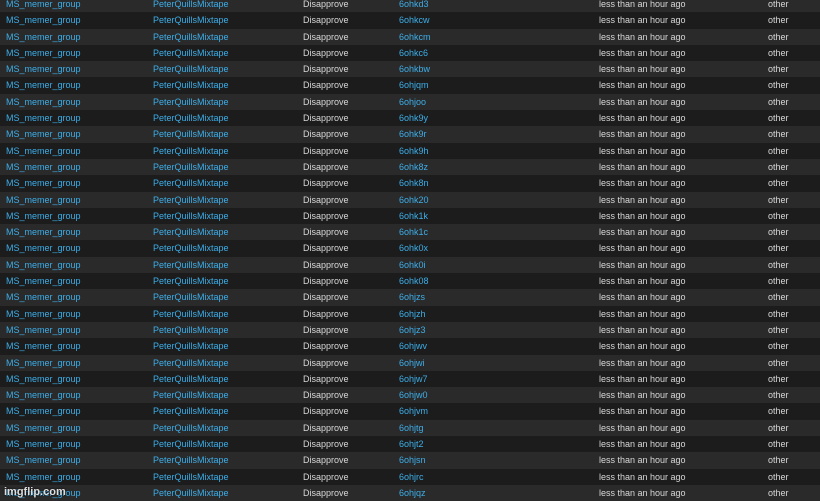 The height and width of the screenshot is (501, 820). I want to click on post-id-link: 6ohkcw, so click(449, 20).